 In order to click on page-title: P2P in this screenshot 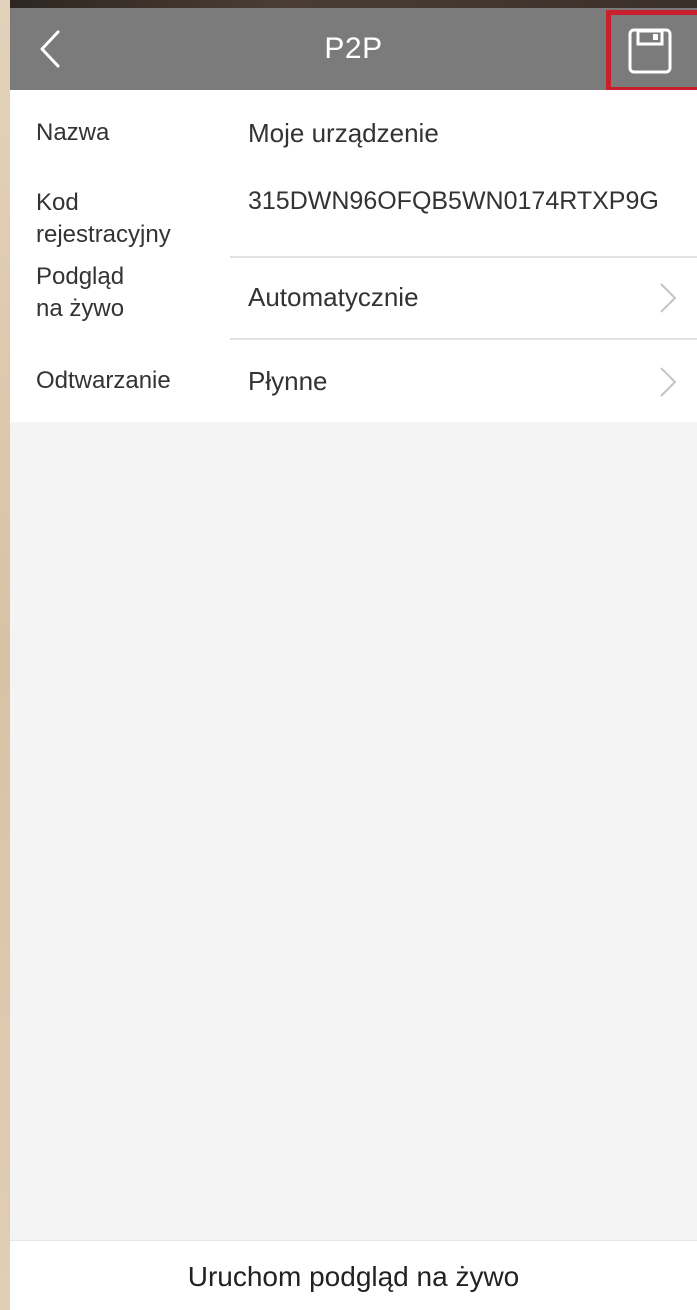, I will do `click(353, 48)`.